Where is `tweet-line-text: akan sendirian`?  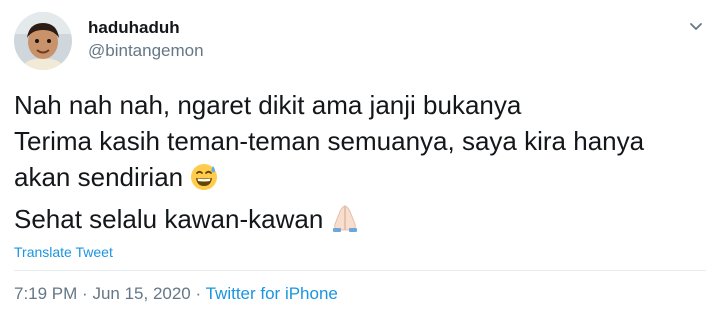 tweet-line-text: akan sendirian is located at coordinates (99, 177).